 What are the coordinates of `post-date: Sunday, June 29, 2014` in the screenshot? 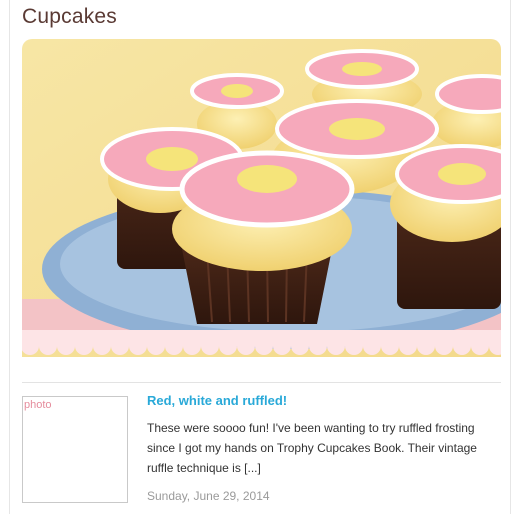 It's located at (208, 496).